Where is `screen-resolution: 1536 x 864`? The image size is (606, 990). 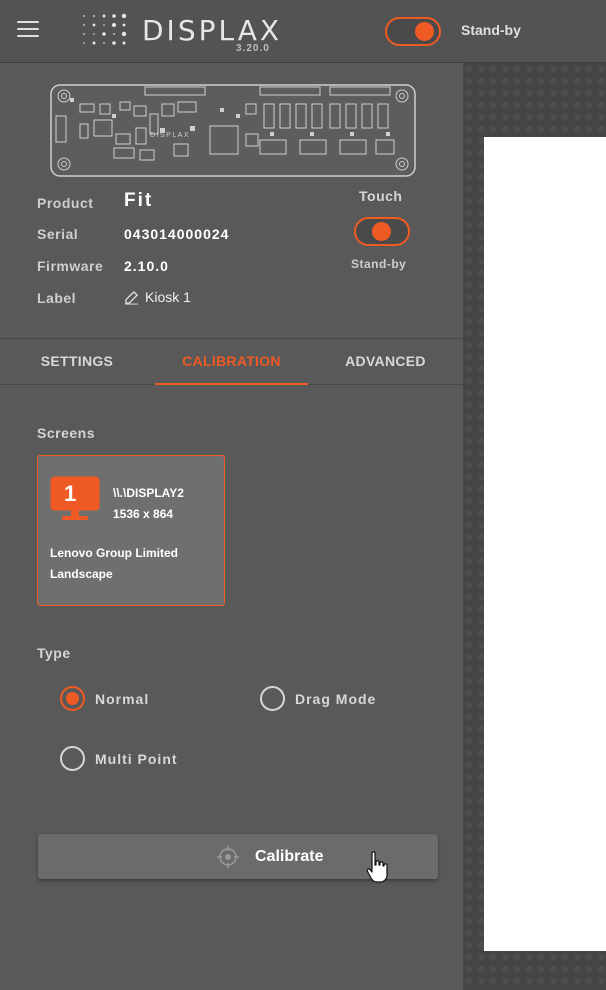
screen-resolution: 1536 x 864 is located at coordinates (143, 514).